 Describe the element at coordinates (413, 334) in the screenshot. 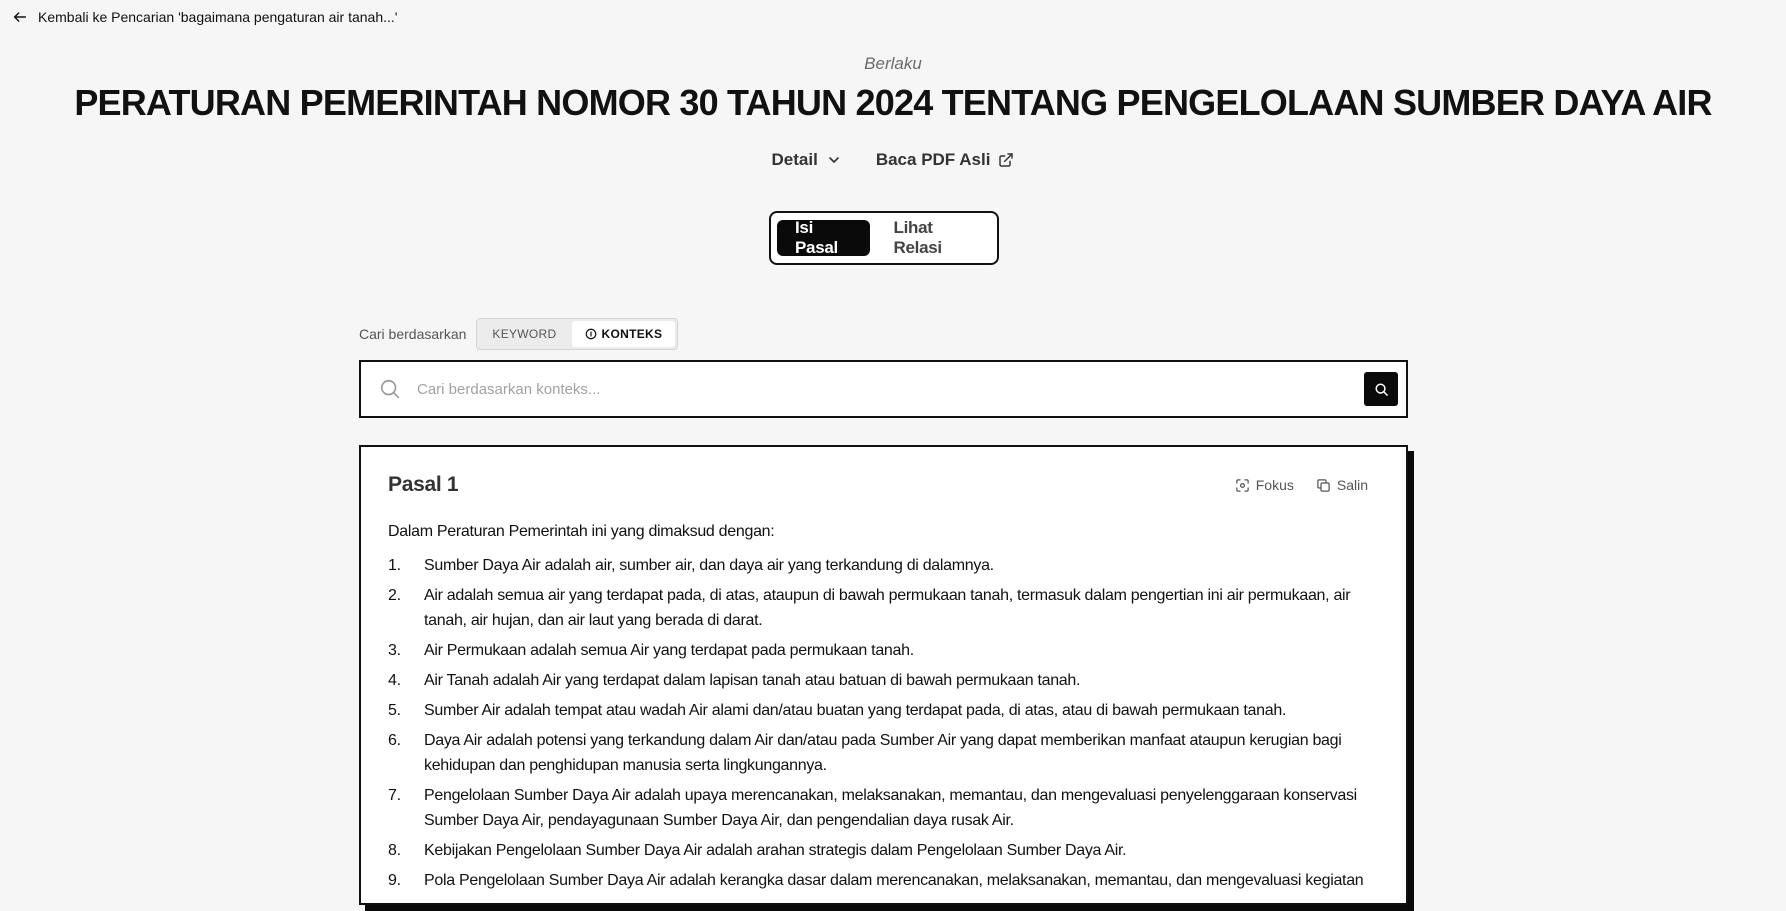

I see `search-by-label: Cari berdasarkan` at that location.